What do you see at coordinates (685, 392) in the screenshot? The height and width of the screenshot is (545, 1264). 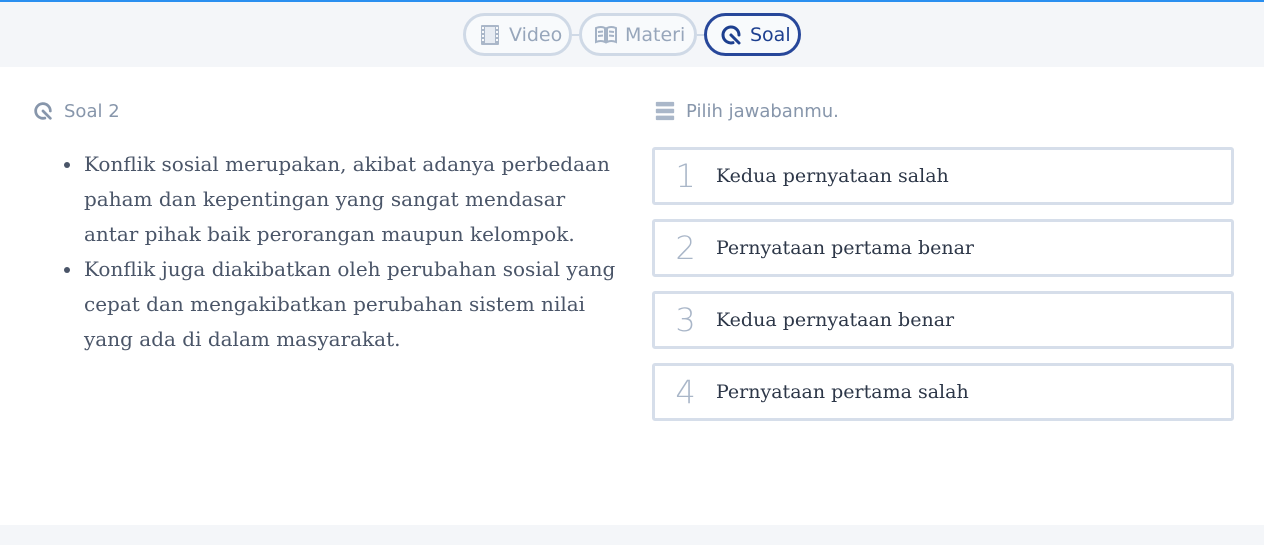 I see `option-number: 4` at bounding box center [685, 392].